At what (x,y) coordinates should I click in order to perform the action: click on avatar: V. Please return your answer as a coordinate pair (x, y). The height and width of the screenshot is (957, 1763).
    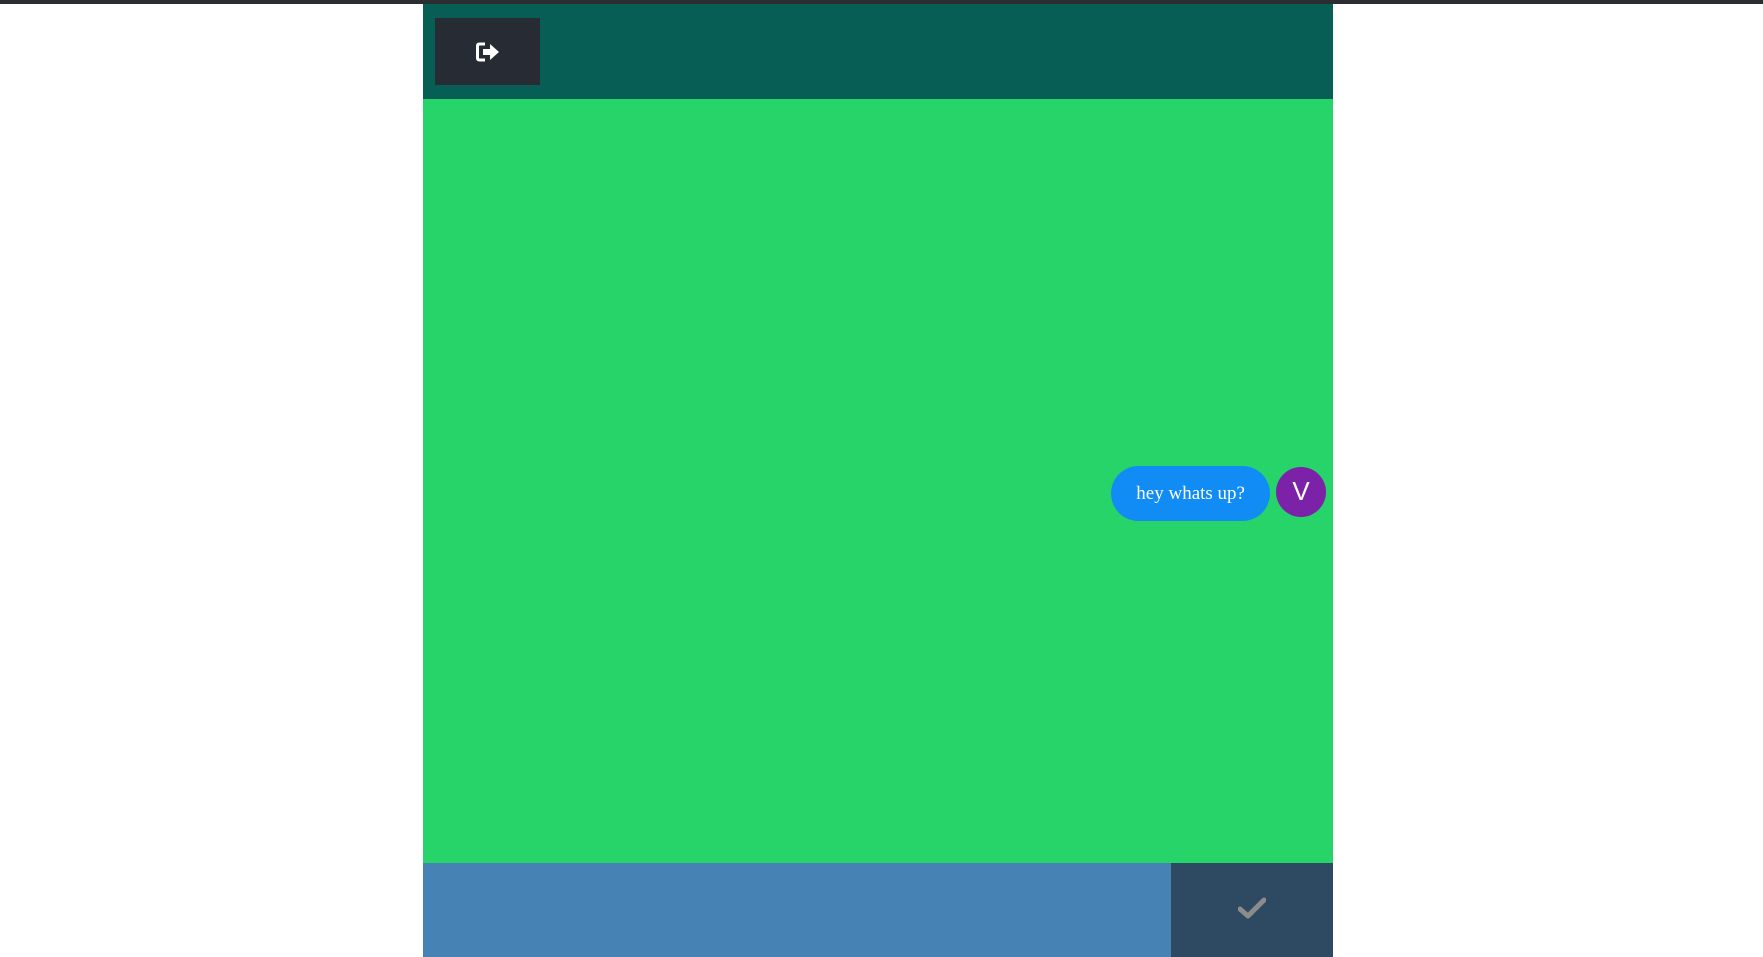
    Looking at the image, I should click on (1301, 491).